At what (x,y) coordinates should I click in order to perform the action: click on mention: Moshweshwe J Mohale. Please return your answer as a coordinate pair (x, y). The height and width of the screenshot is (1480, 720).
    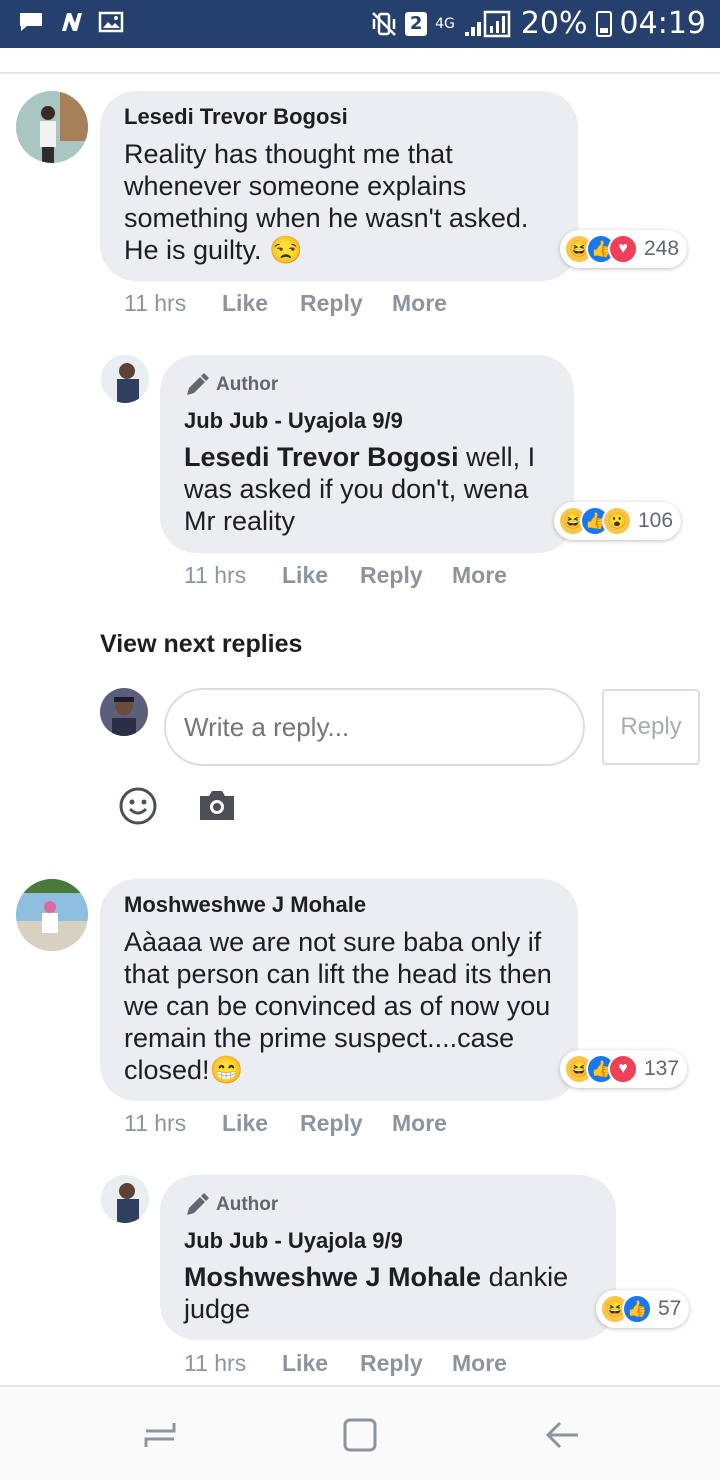
    Looking at the image, I should click on (332, 1277).